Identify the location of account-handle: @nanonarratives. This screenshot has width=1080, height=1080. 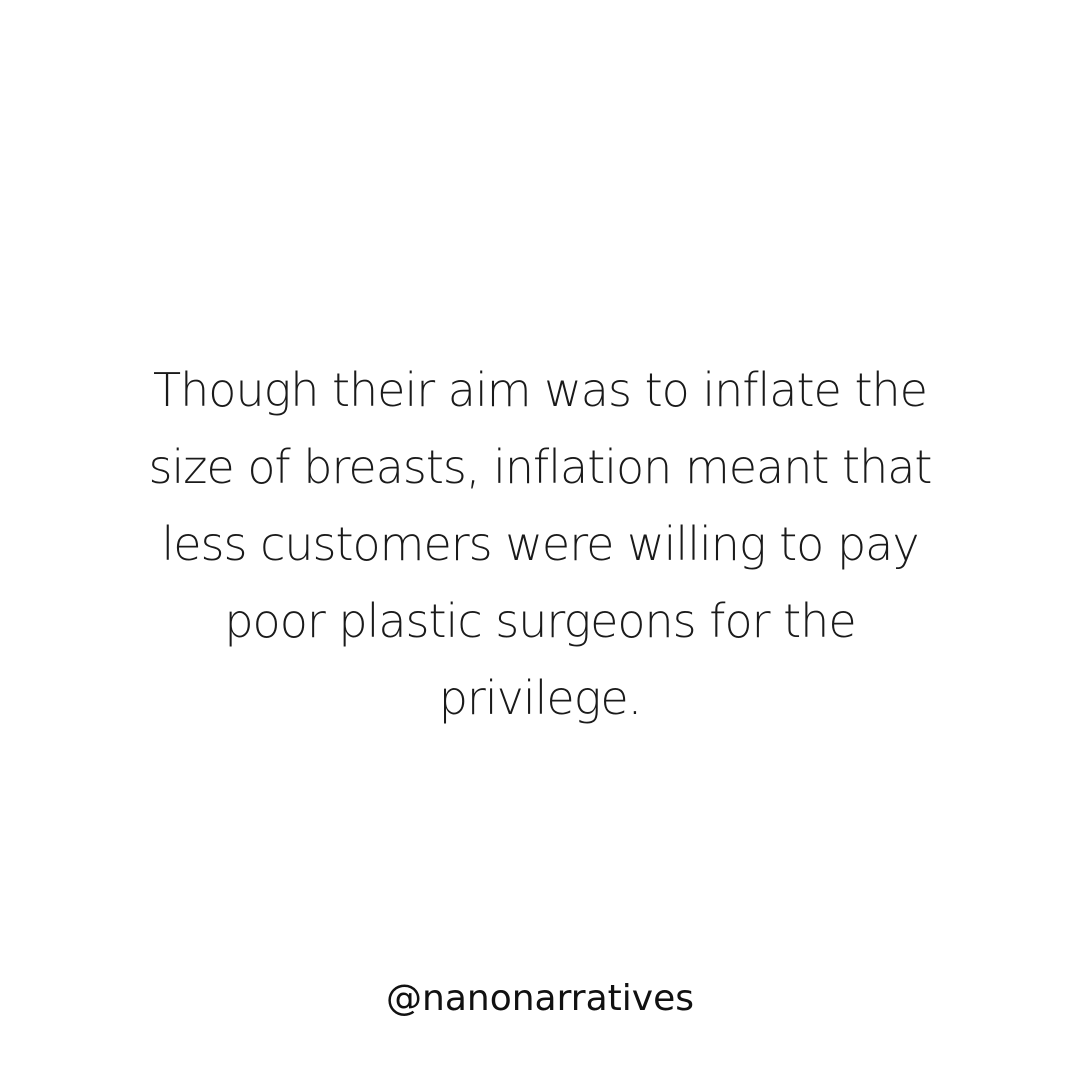
(540, 998).